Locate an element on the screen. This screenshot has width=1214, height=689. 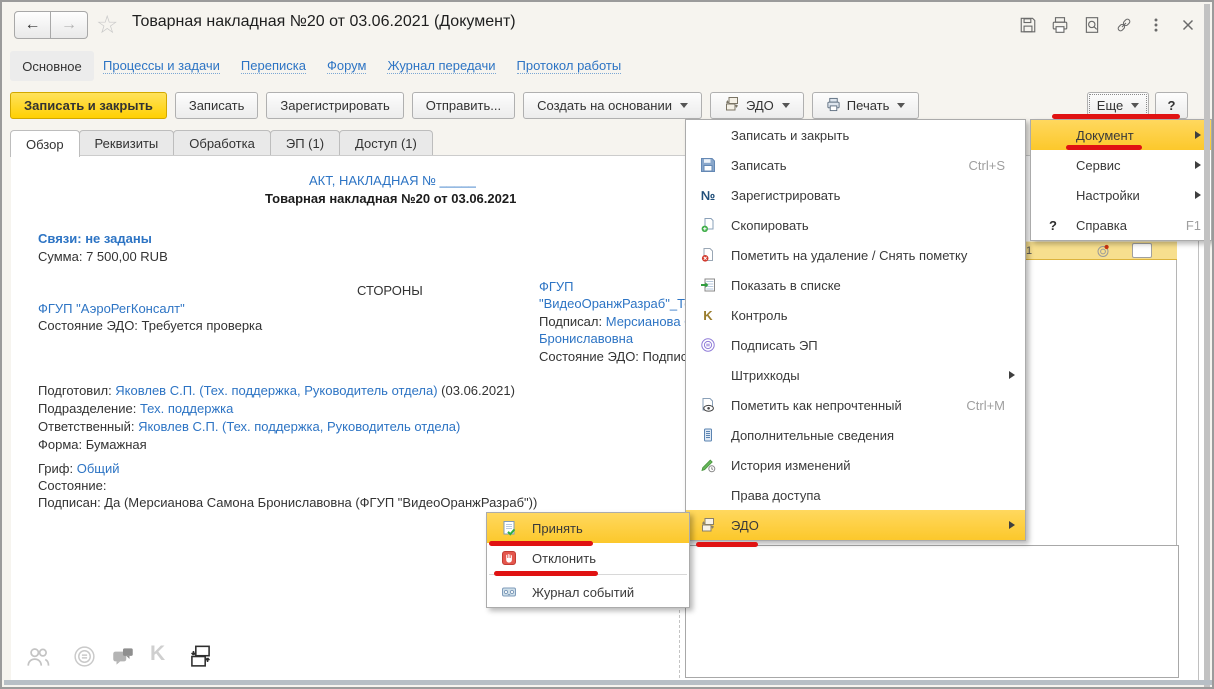
back-arrow-icon: ← is located at coordinates (32, 24).